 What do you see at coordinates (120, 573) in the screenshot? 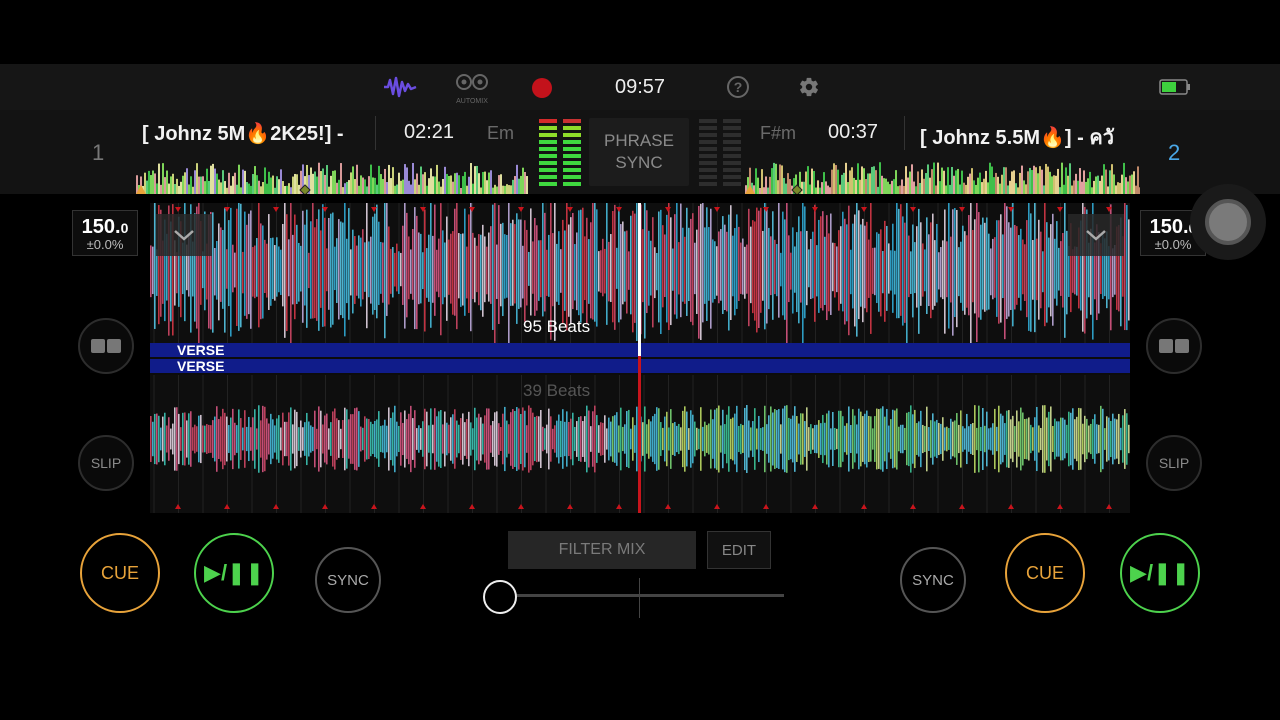
I see `deck1-cue-button: CUE` at bounding box center [120, 573].